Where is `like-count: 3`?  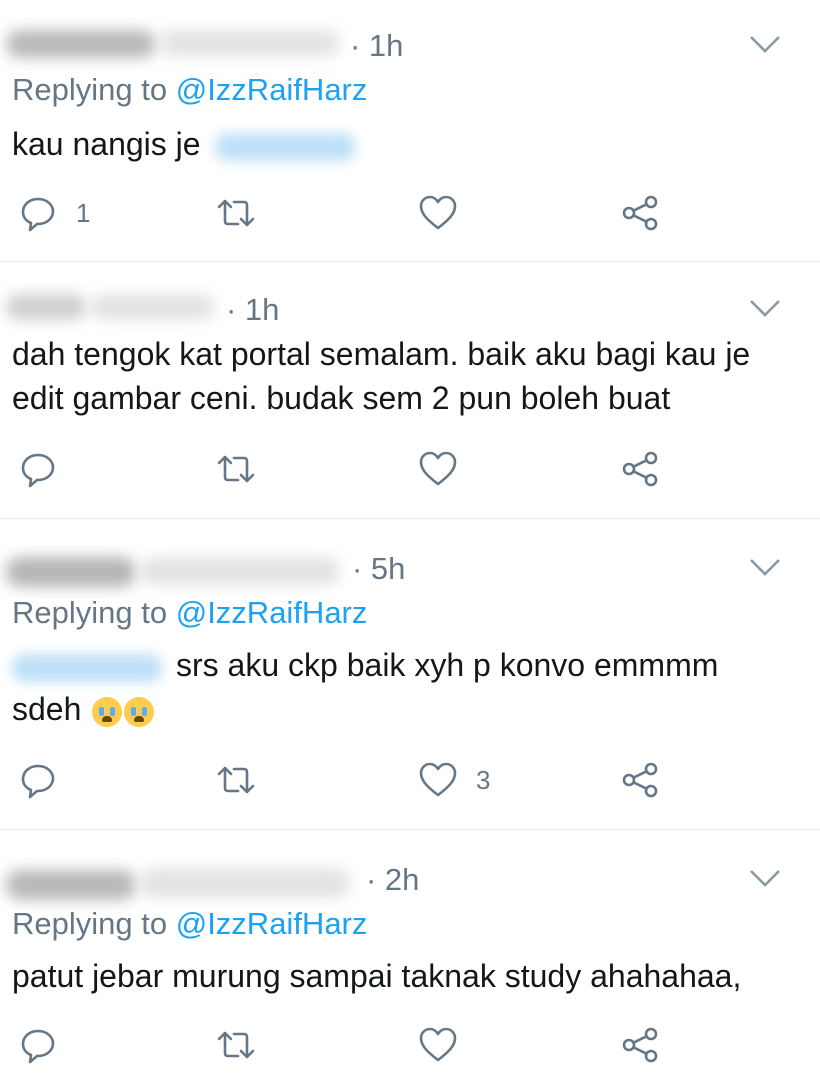
like-count: 3 is located at coordinates (483, 779).